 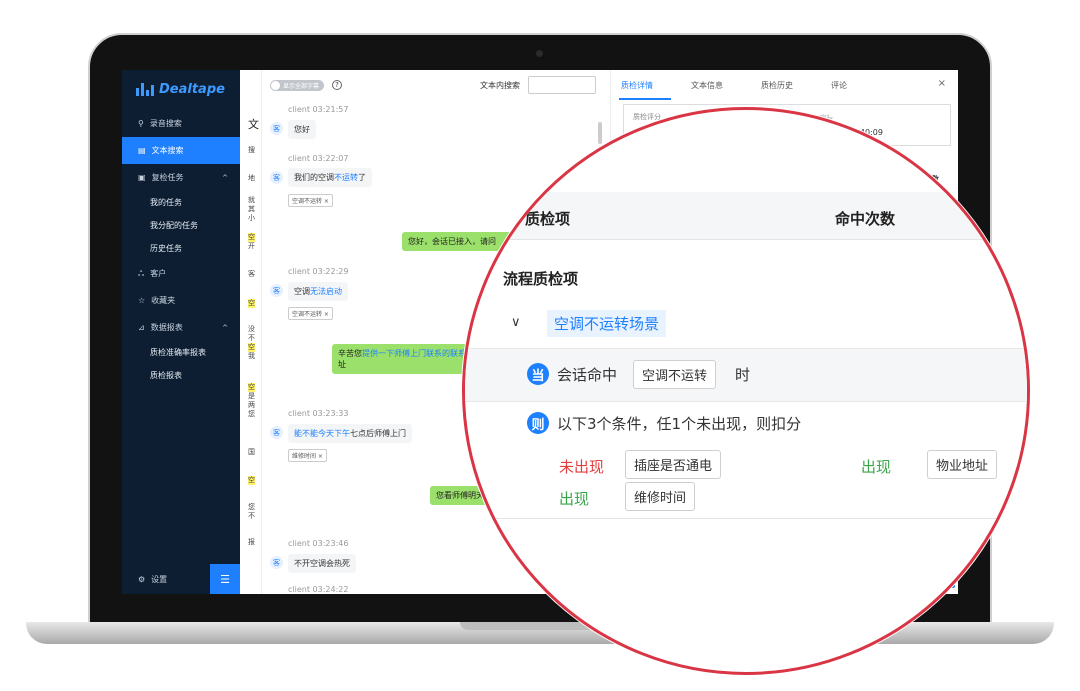 I want to click on then-badge-icon: 则, so click(x=538, y=423).